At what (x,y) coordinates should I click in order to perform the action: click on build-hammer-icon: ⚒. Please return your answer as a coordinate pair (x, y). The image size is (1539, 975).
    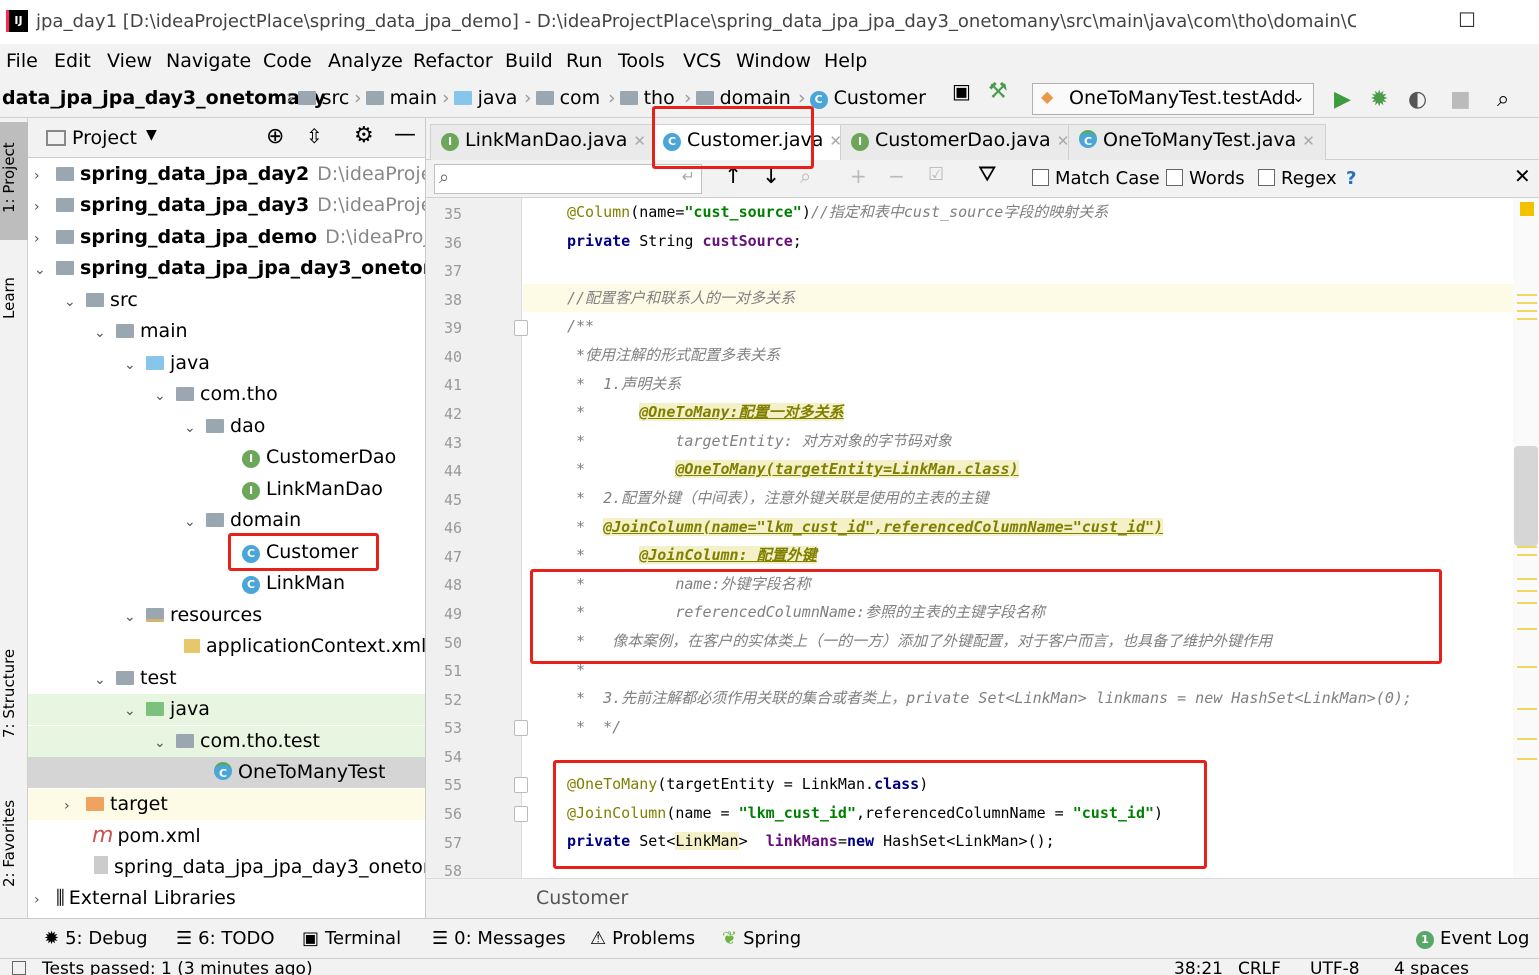
    Looking at the image, I should click on (998, 91).